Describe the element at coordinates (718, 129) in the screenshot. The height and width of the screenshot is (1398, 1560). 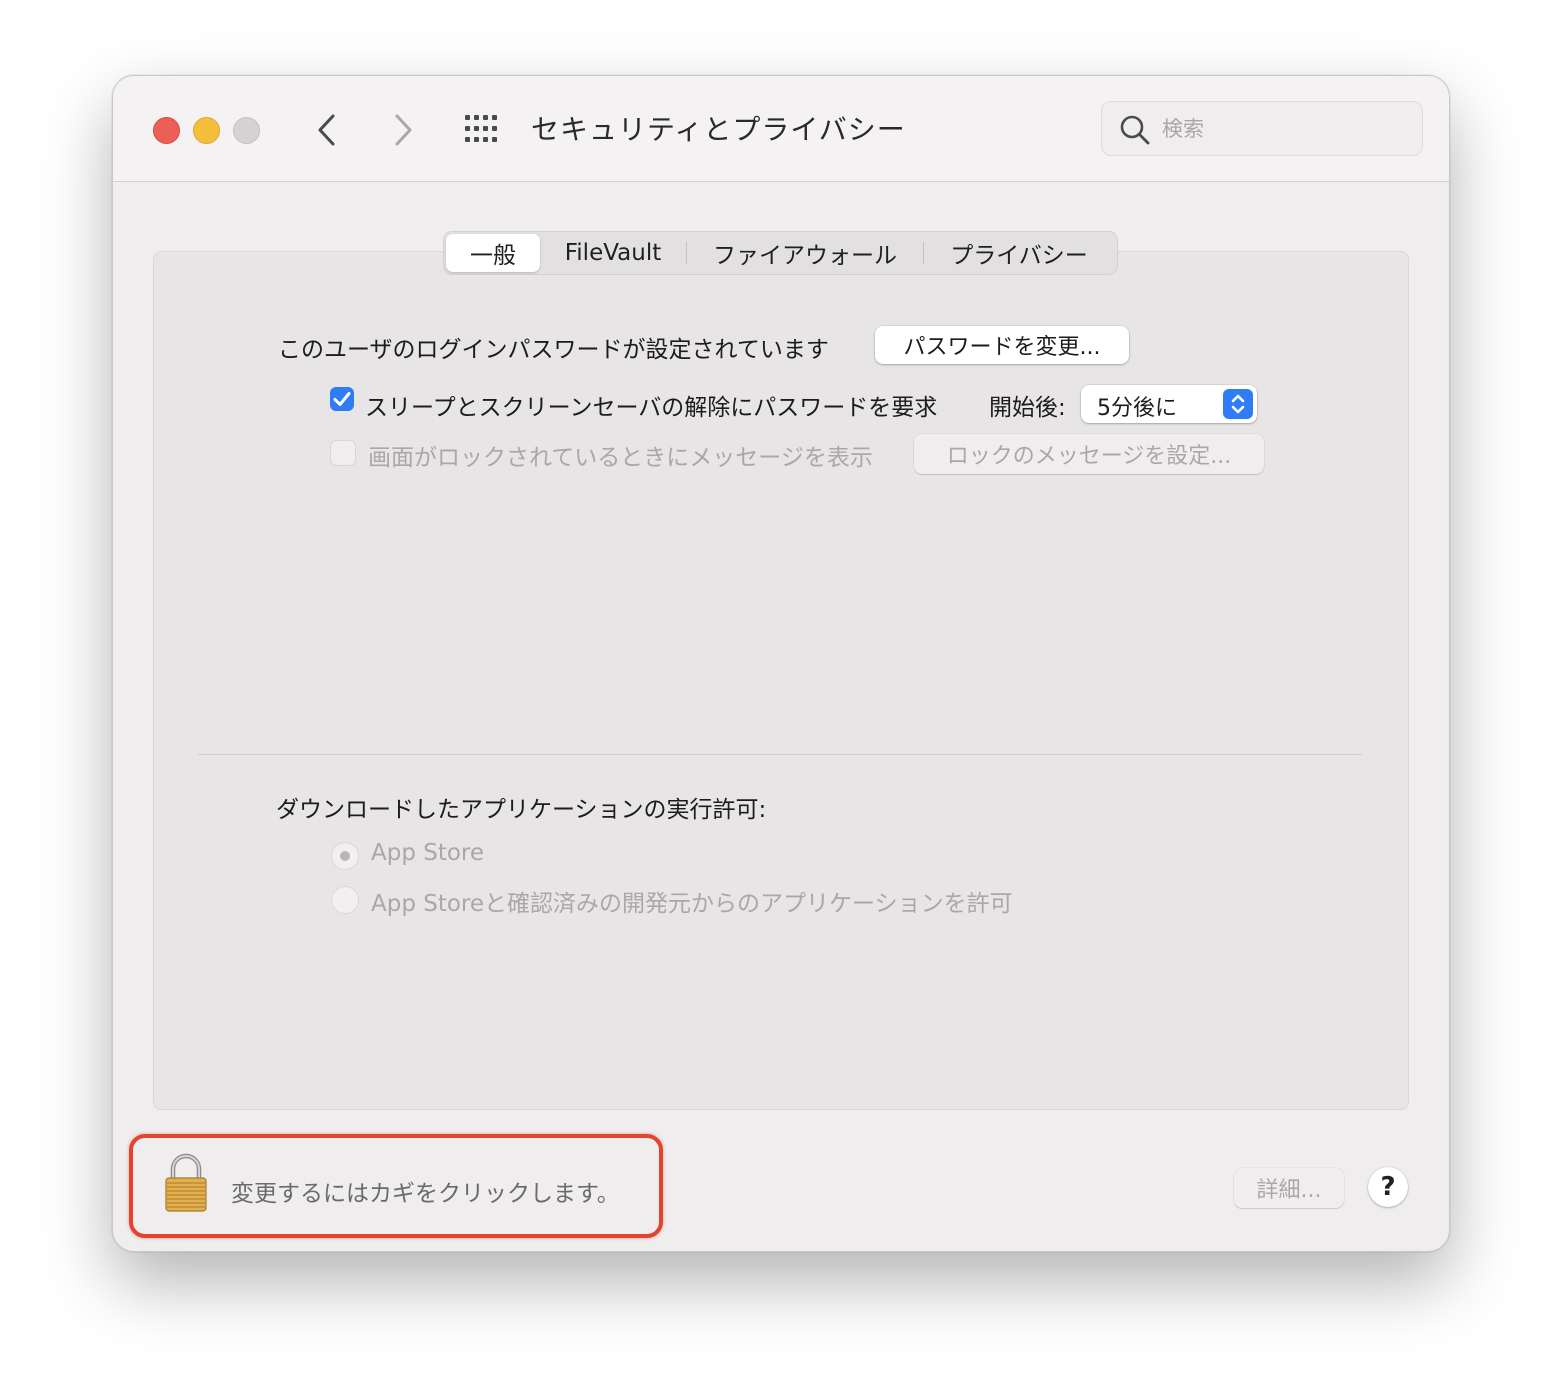
I see `window-title: セキュリティとプライバシー` at that location.